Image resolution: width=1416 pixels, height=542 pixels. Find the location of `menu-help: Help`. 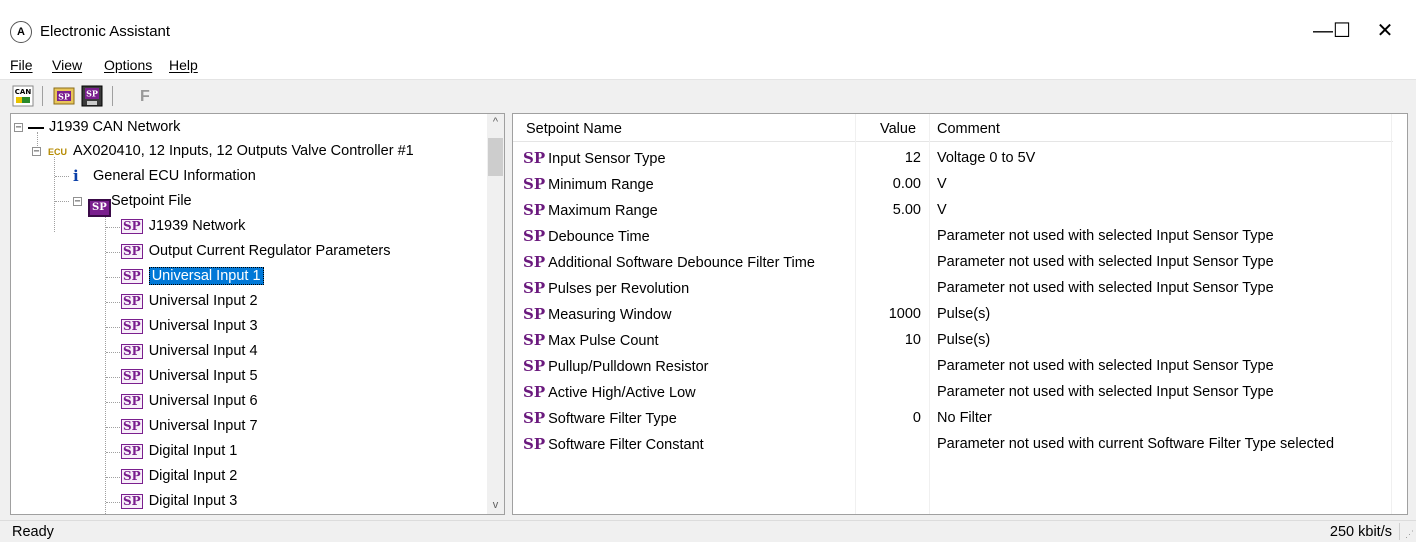

menu-help: Help is located at coordinates (183, 65).